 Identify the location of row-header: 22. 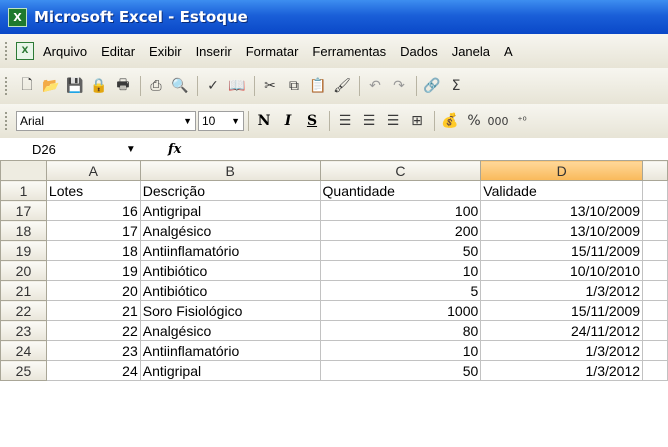
(23, 310).